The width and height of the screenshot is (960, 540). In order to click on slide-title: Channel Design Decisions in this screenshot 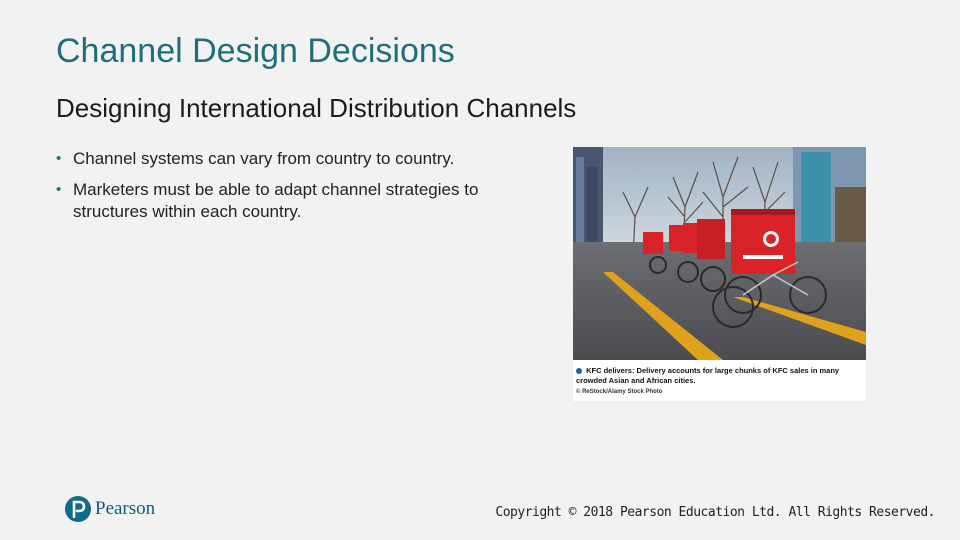, I will do `click(255, 51)`.